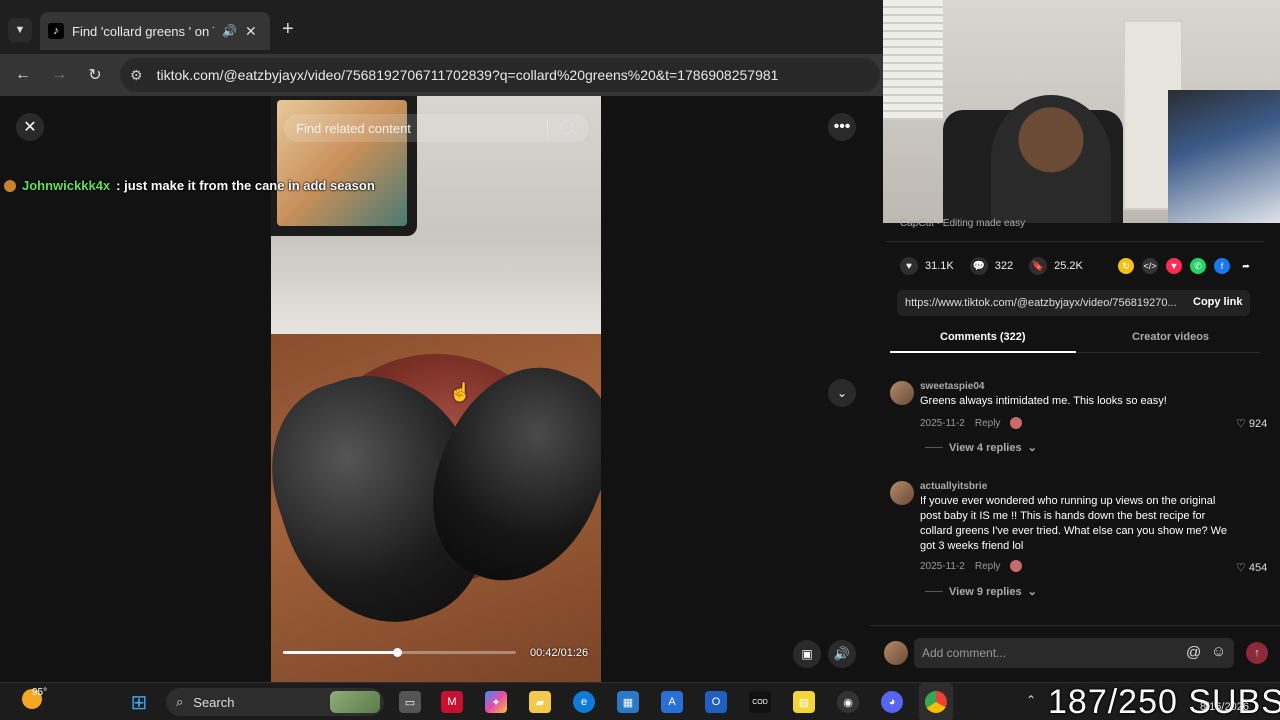  What do you see at coordinates (214, 702) in the screenshot?
I see `taskbar-search-label: Search` at bounding box center [214, 702].